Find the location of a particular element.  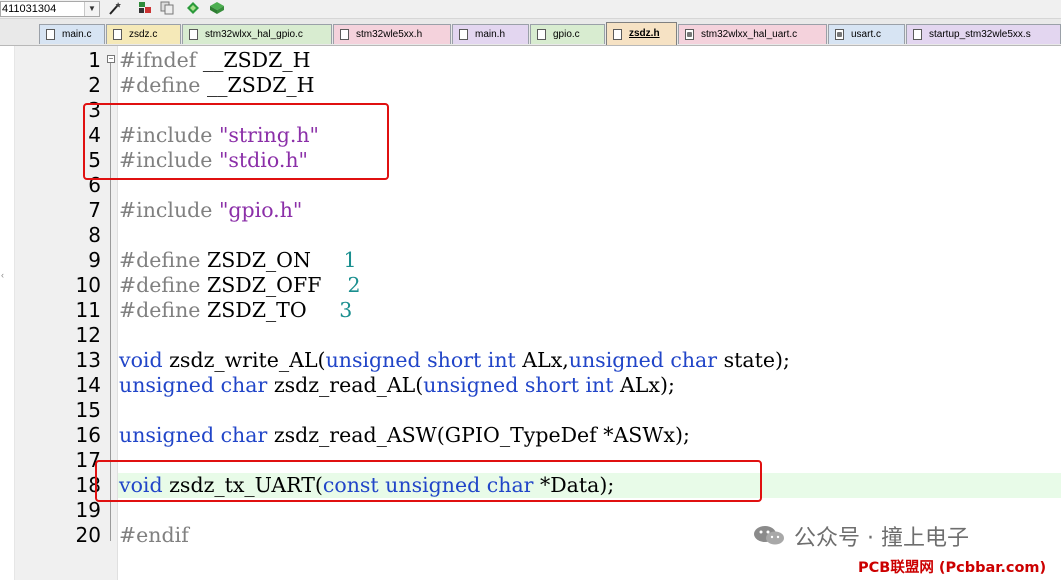

line-number: 17 is located at coordinates (88, 460).